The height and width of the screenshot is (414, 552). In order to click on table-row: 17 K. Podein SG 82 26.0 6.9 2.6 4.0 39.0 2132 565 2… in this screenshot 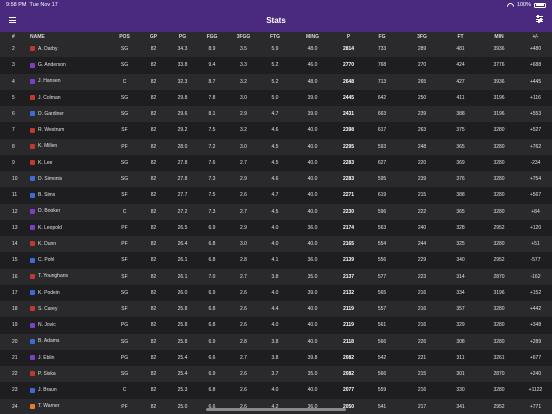, I will do `click(276, 292)`.